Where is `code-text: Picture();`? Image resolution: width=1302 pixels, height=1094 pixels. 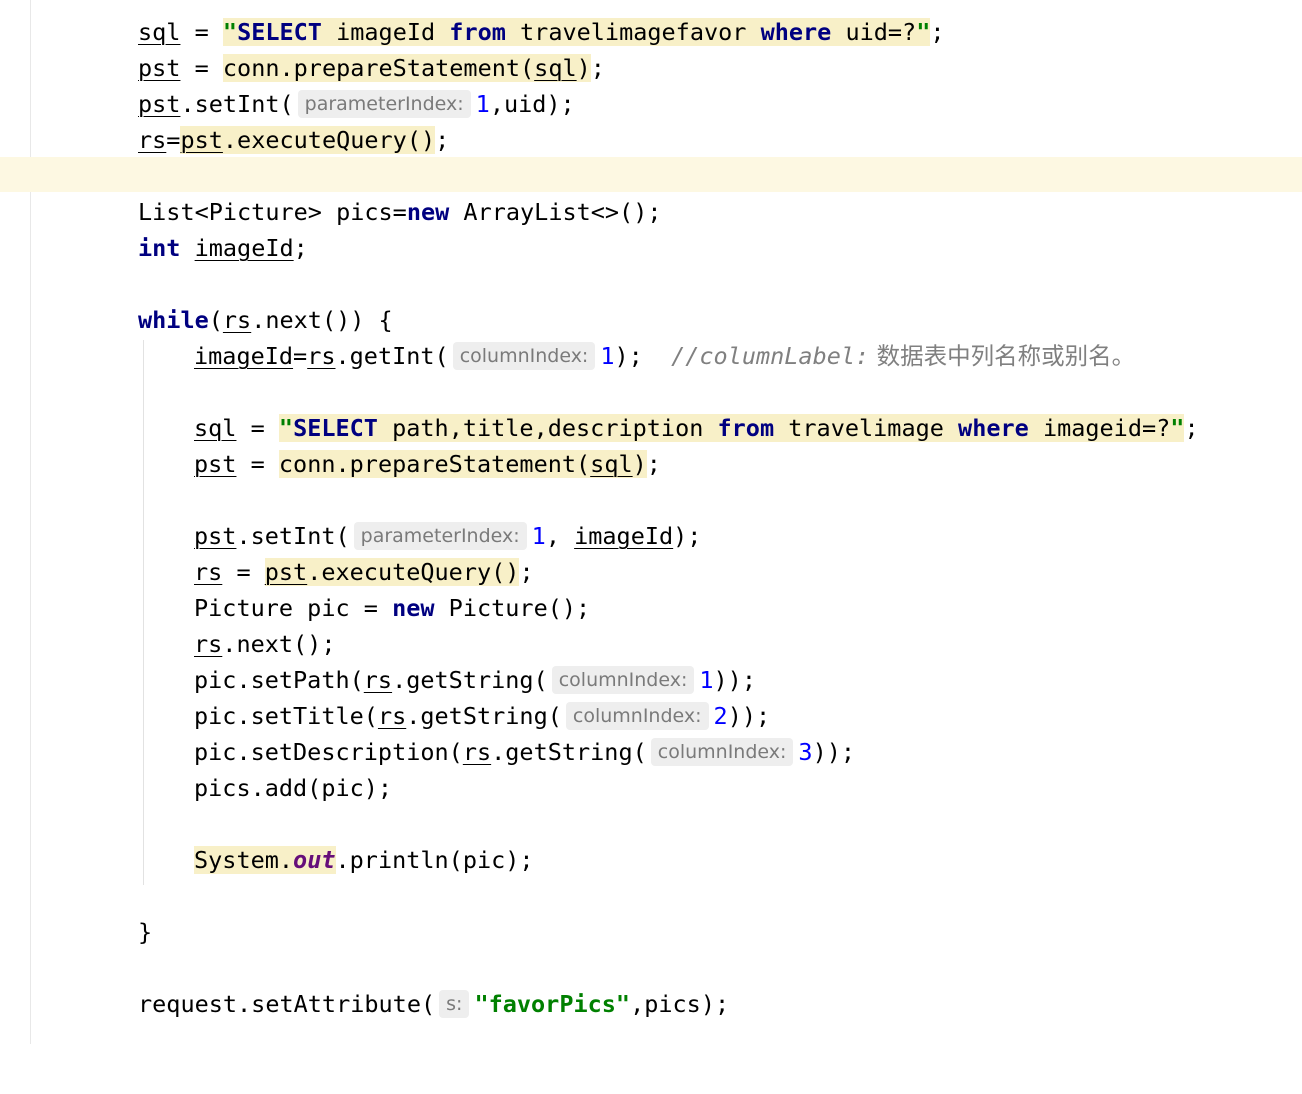
code-text: Picture(); is located at coordinates (512, 608).